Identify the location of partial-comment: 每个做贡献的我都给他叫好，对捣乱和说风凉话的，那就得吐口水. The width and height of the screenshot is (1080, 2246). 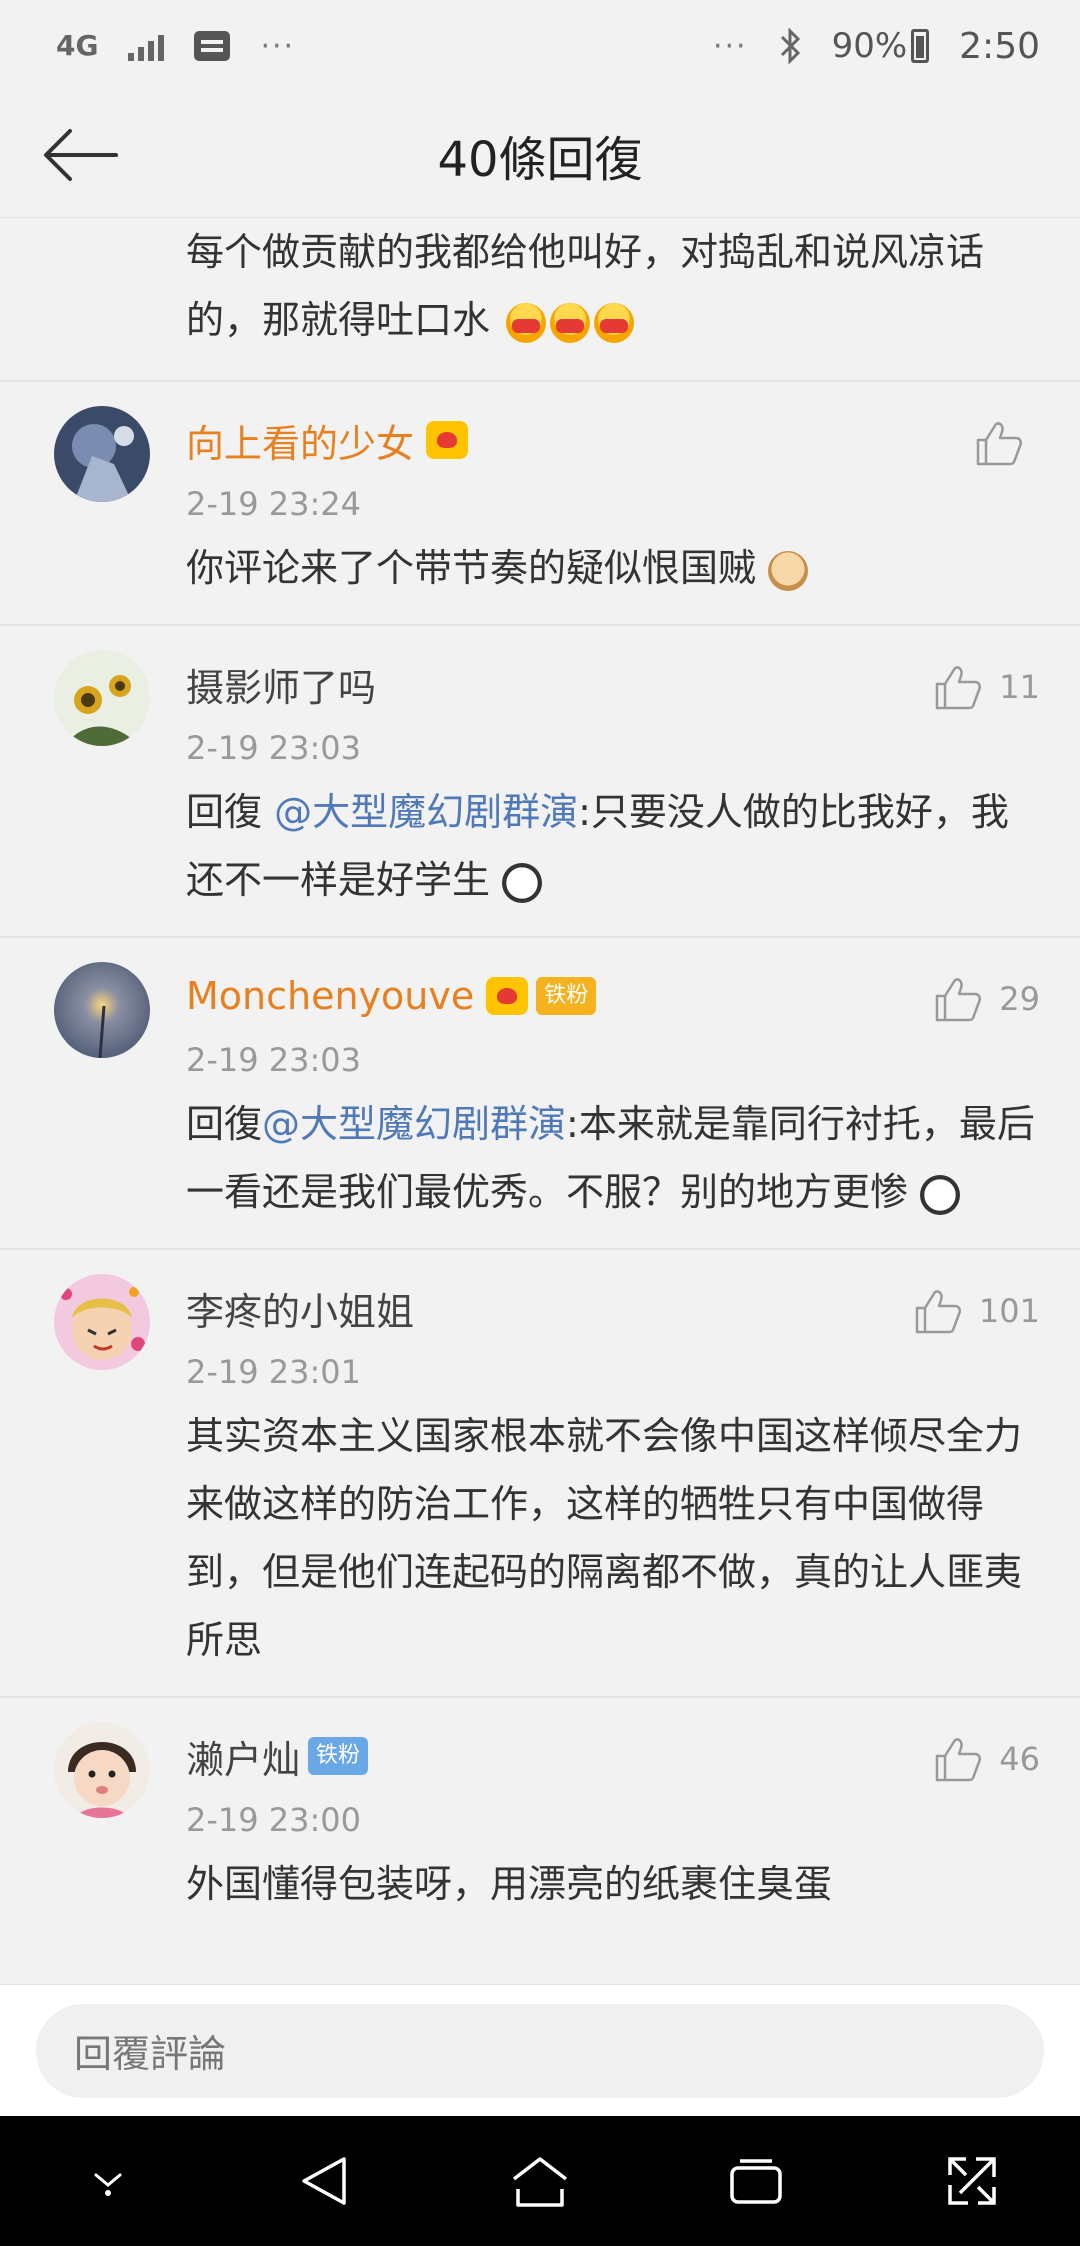
(540, 300).